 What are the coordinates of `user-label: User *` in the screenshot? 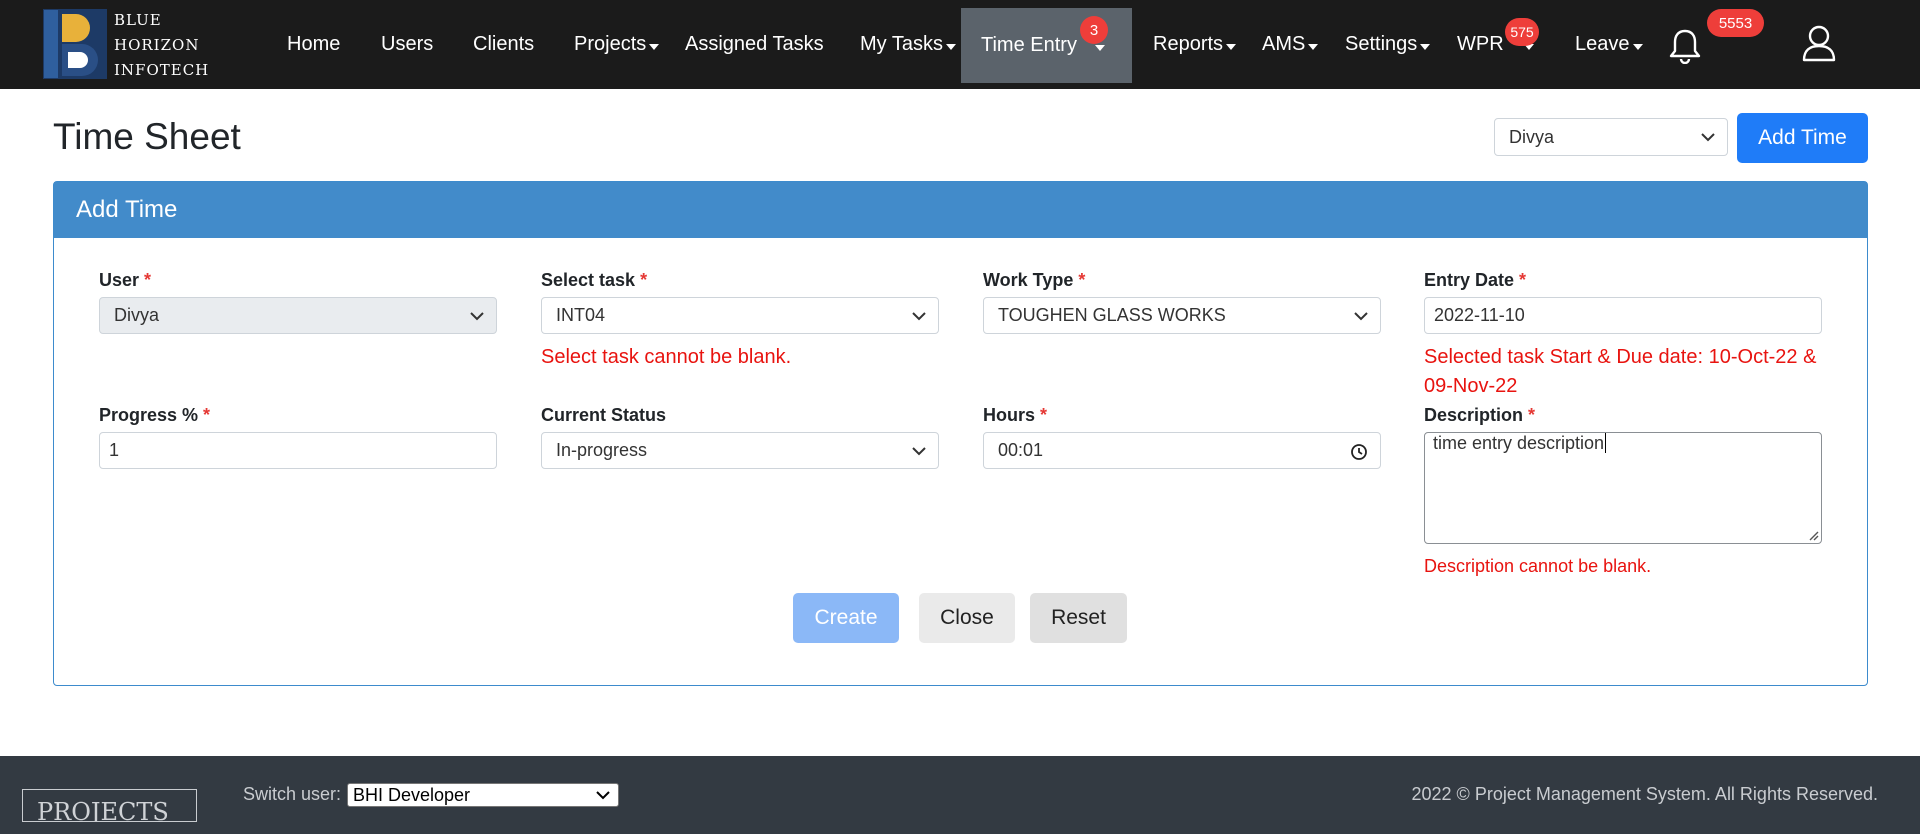 It's located at (125, 280).